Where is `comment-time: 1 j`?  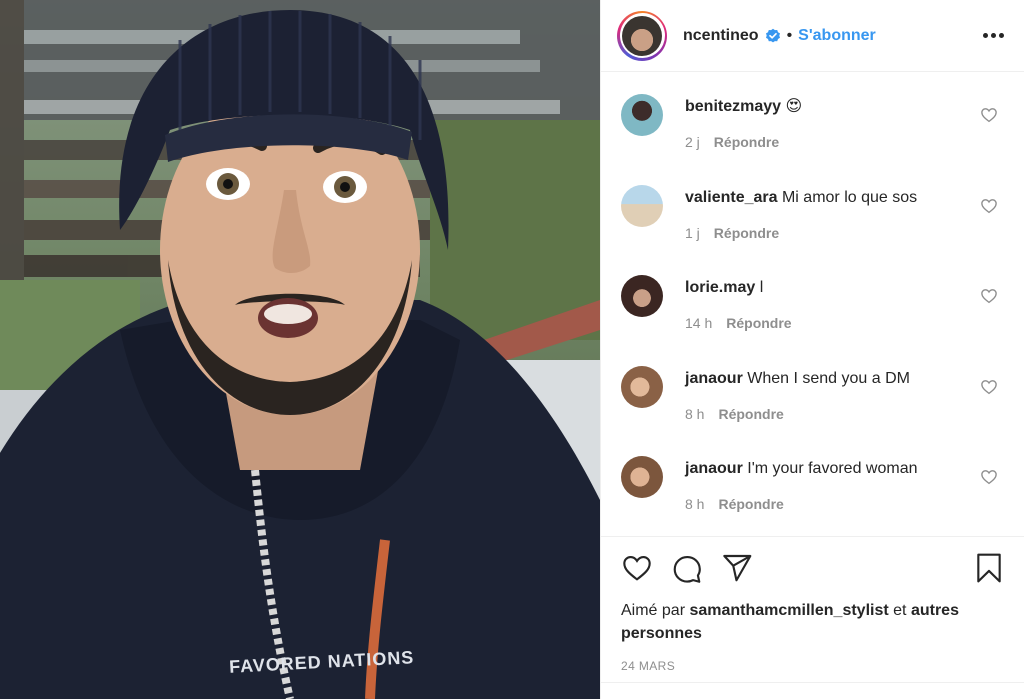 comment-time: 1 j is located at coordinates (692, 232).